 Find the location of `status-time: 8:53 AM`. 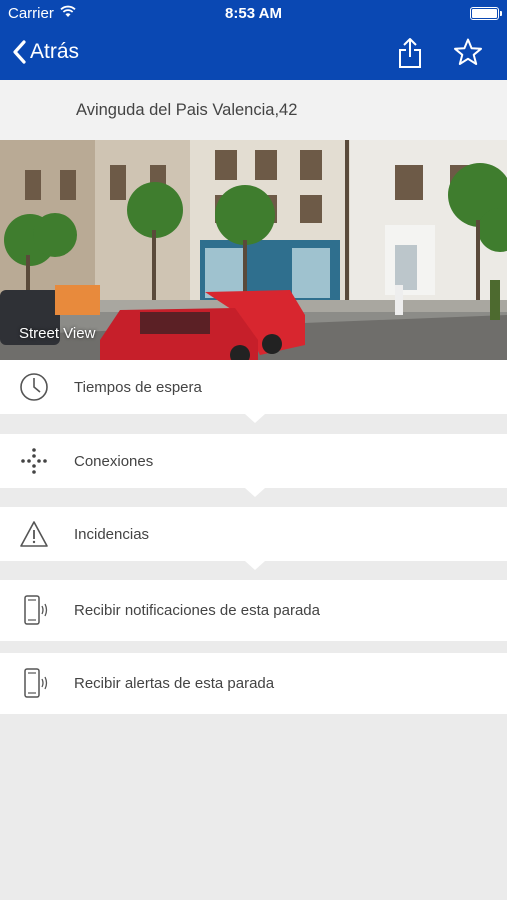

status-time: 8:53 AM is located at coordinates (253, 13).